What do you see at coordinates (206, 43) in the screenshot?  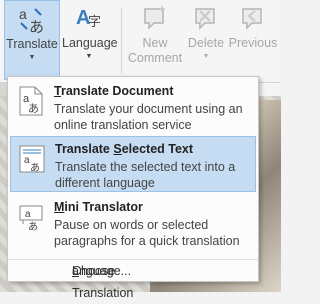 I see `delete-label: Delete` at bounding box center [206, 43].